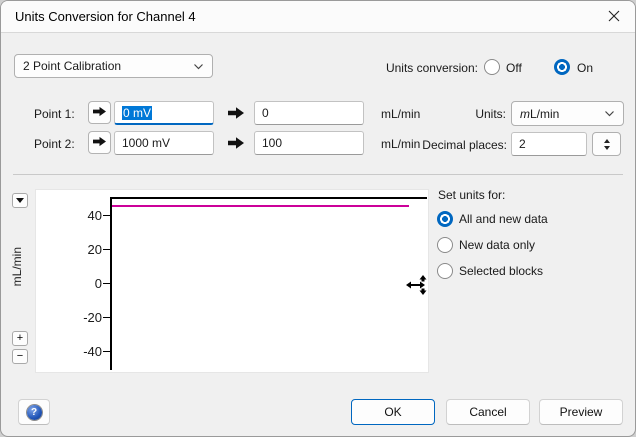  Describe the element at coordinates (146, 143) in the screenshot. I see `point2-raw-value: 1000 mV` at that location.